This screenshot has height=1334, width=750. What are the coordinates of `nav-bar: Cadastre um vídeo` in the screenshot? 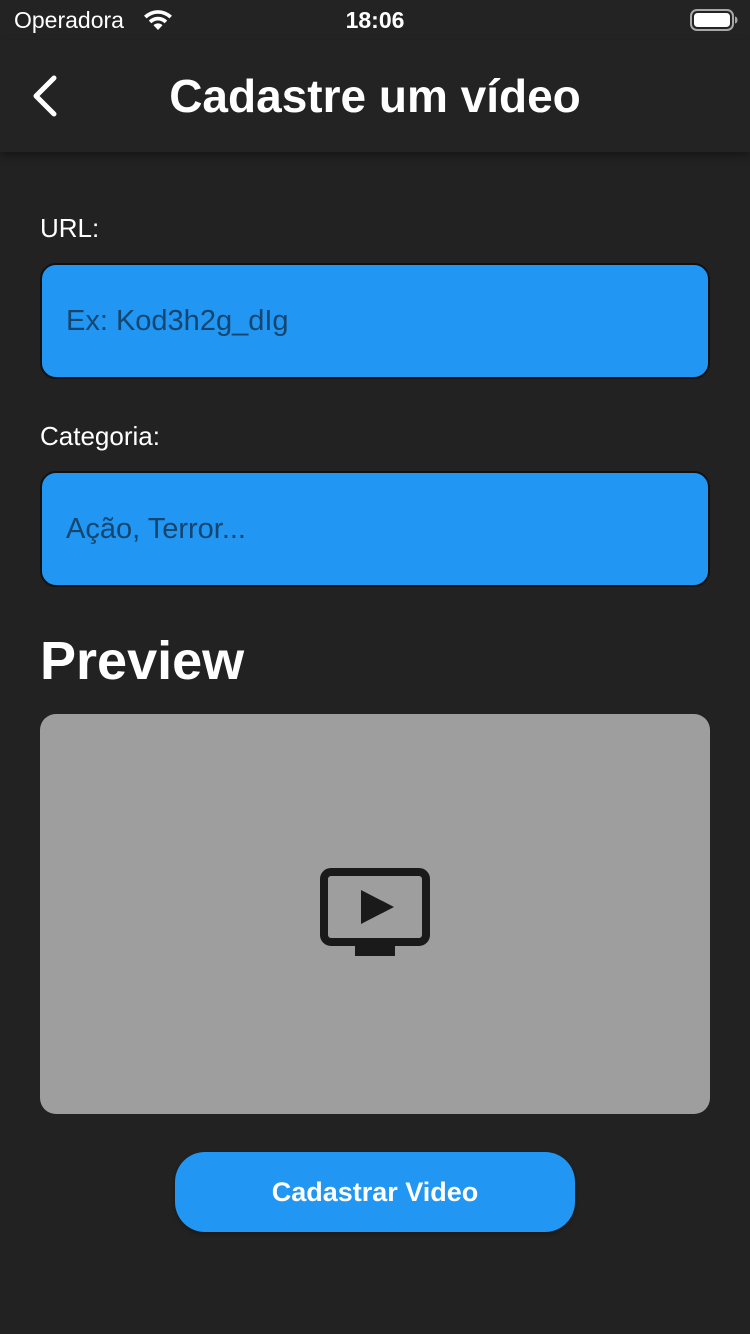 It's located at (375, 96).